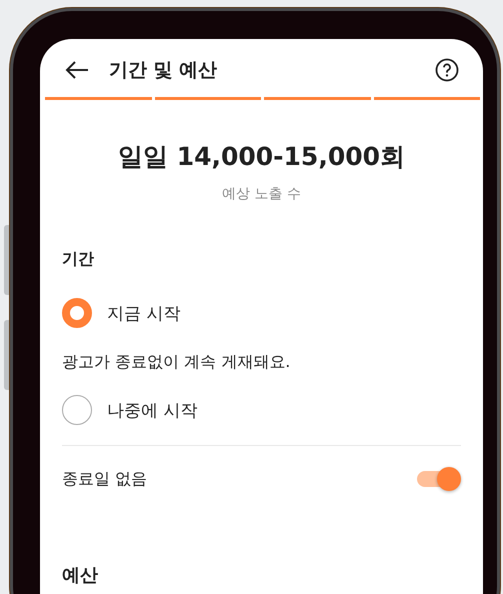  I want to click on help-icon, so click(447, 70).